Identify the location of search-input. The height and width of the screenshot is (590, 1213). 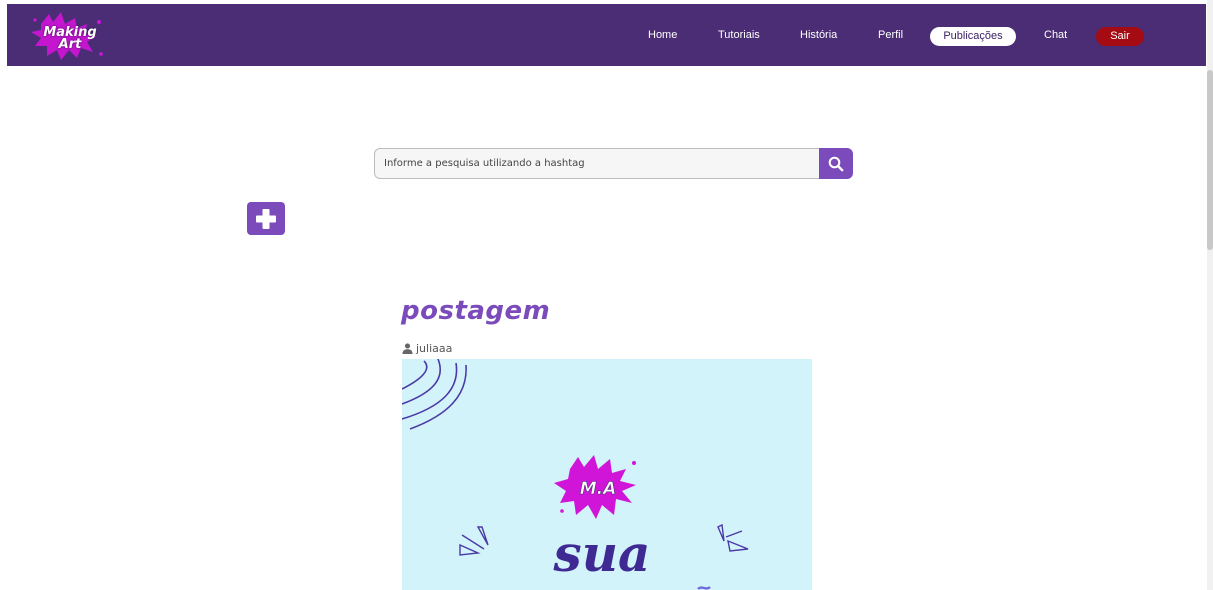
(596, 163).